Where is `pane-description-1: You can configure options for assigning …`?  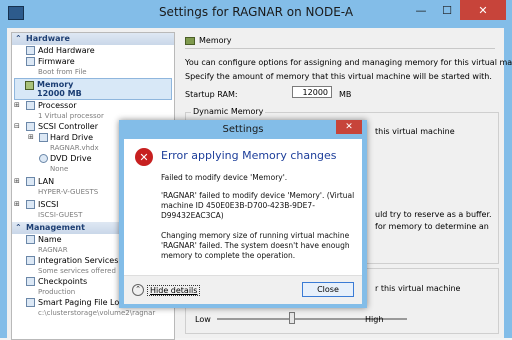
pane-description-1: You can configure options for assigning … is located at coordinates (348, 62).